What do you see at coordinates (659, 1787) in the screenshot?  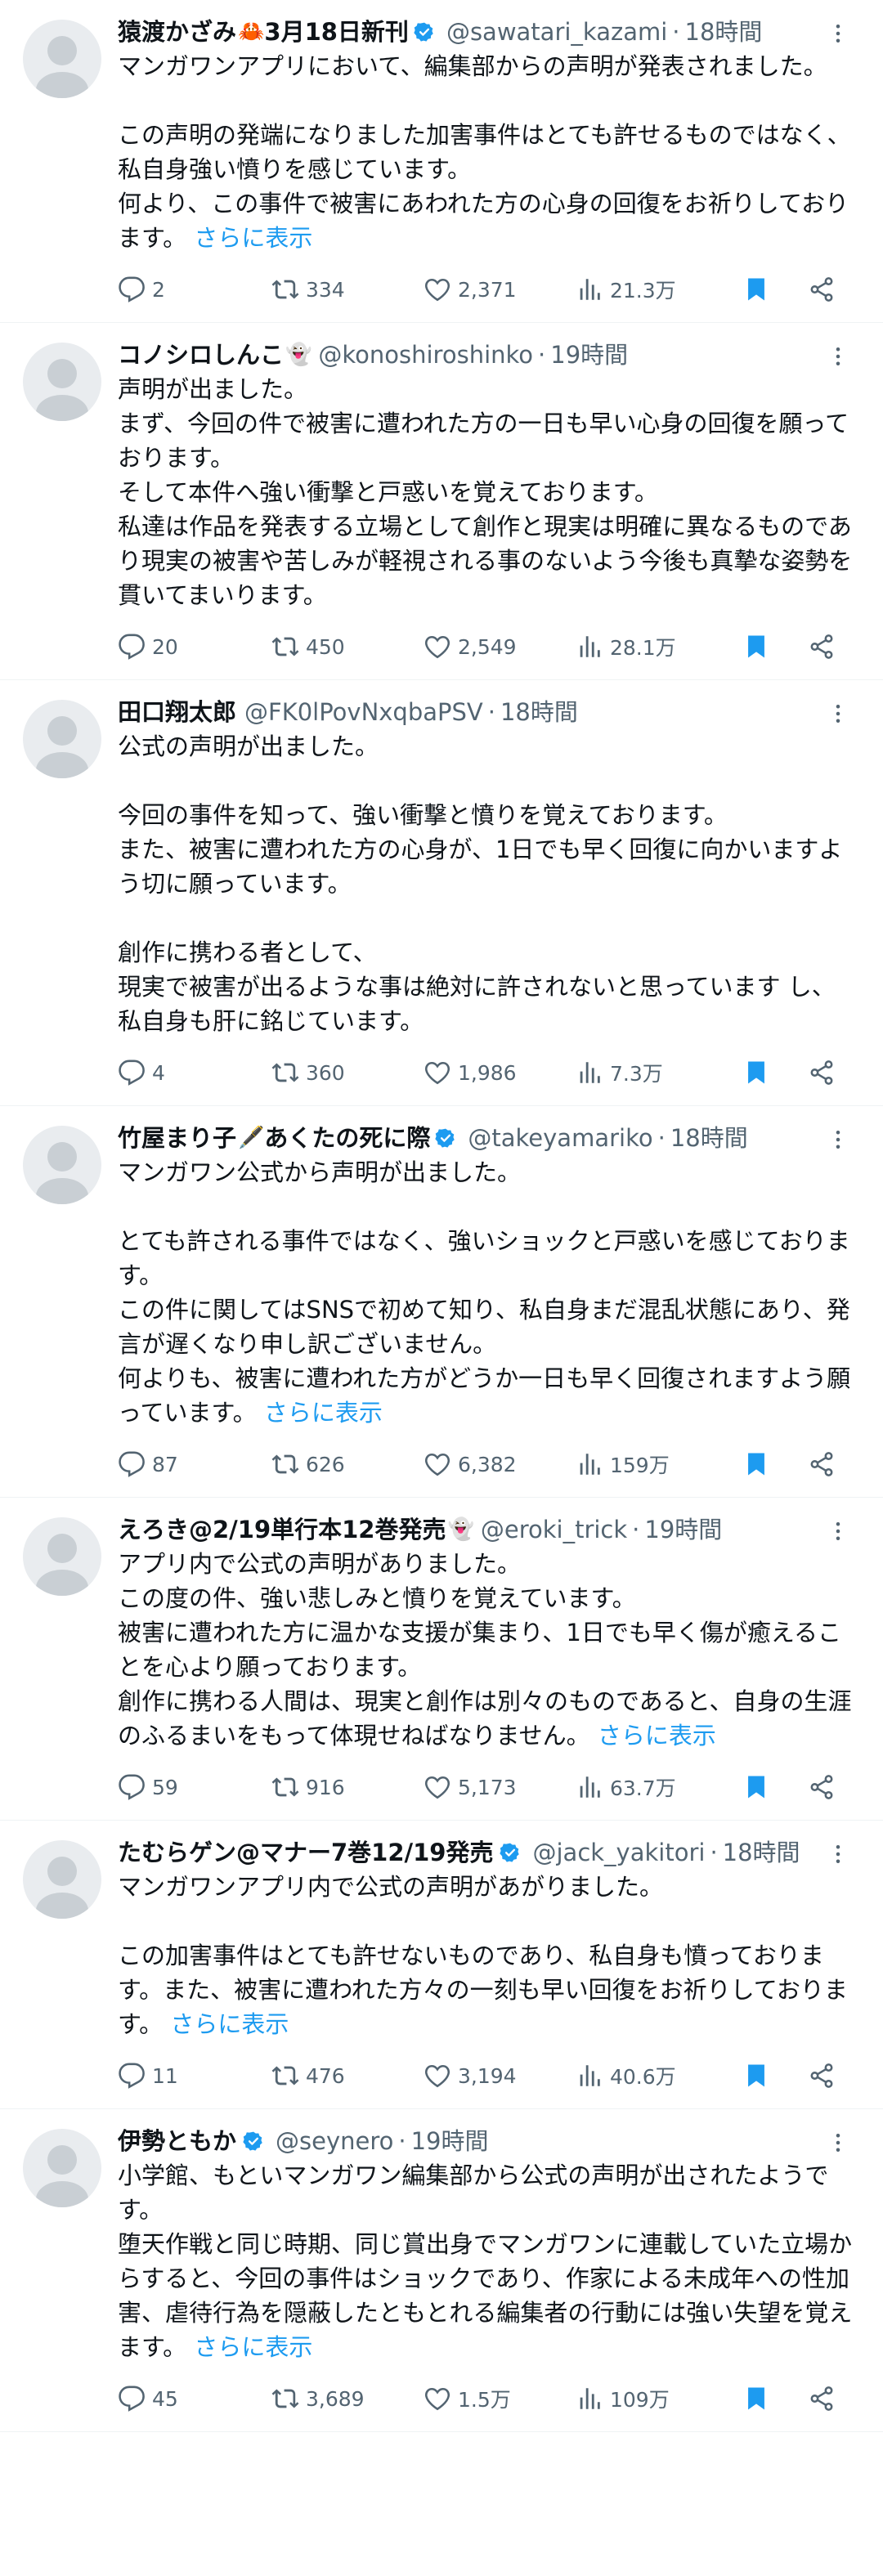 I see `views-button: 63.7万` at bounding box center [659, 1787].